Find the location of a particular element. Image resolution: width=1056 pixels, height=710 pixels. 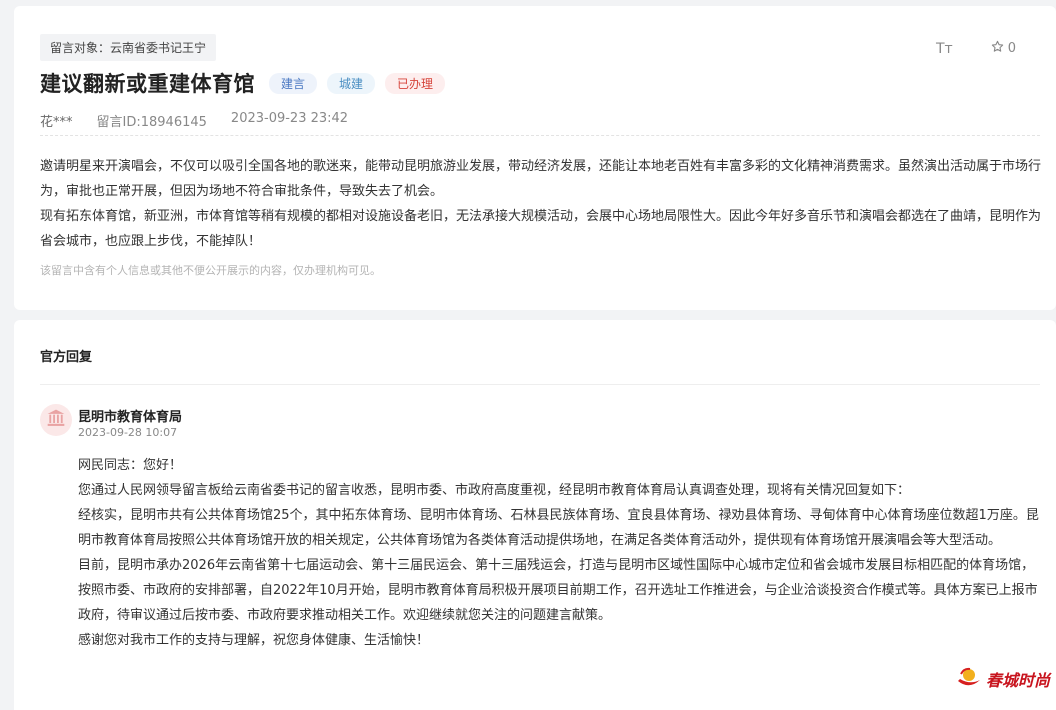

sun-logo-icon is located at coordinates (969, 679).